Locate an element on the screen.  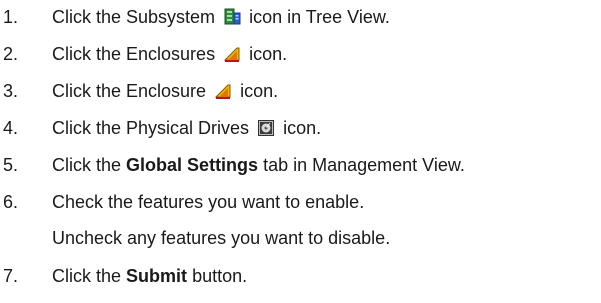
step-text: Click the Subsystem is located at coordinates (134, 17).